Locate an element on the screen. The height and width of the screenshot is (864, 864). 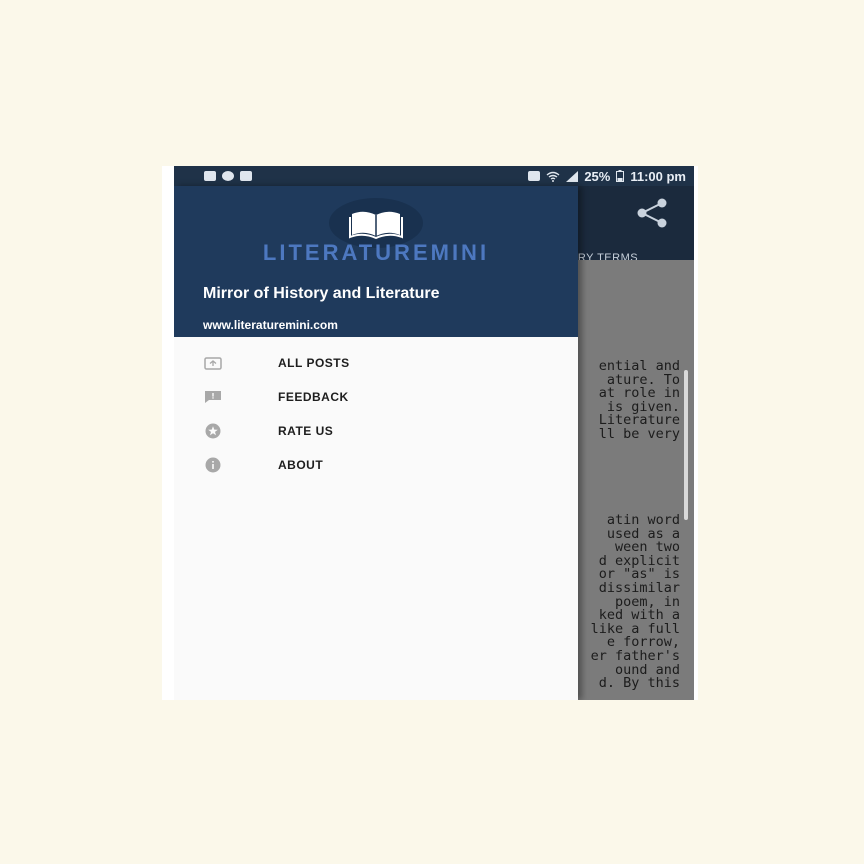
scrollbar is located at coordinates (686, 445).